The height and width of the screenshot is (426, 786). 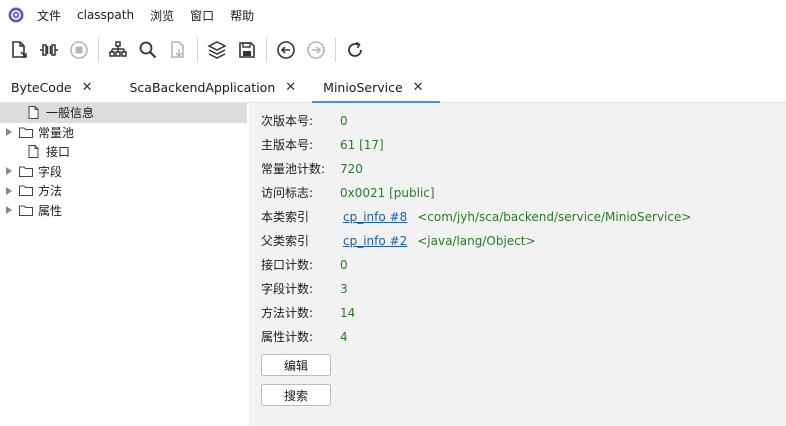 What do you see at coordinates (287, 265) in the screenshot?
I see `interfaces-count-label: 接口计数:` at bounding box center [287, 265].